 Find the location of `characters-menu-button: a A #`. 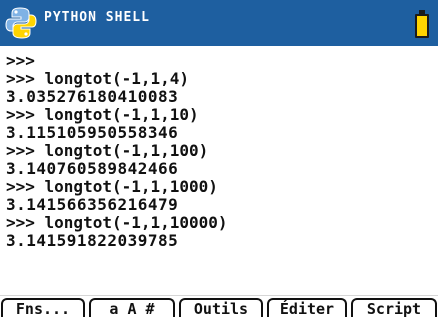

characters-menu-button: a A # is located at coordinates (132, 307).